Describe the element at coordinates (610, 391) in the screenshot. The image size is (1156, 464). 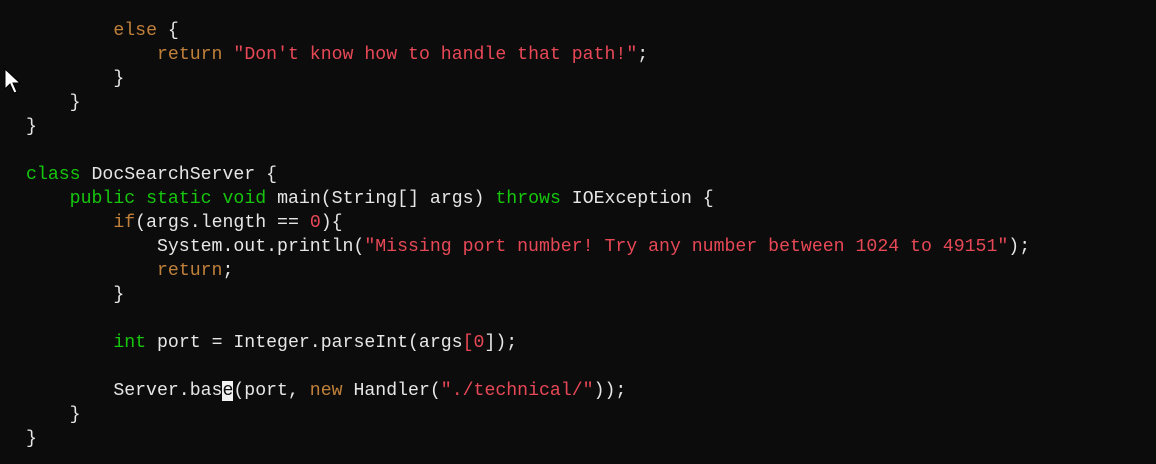
I see `code-token: ));` at that location.